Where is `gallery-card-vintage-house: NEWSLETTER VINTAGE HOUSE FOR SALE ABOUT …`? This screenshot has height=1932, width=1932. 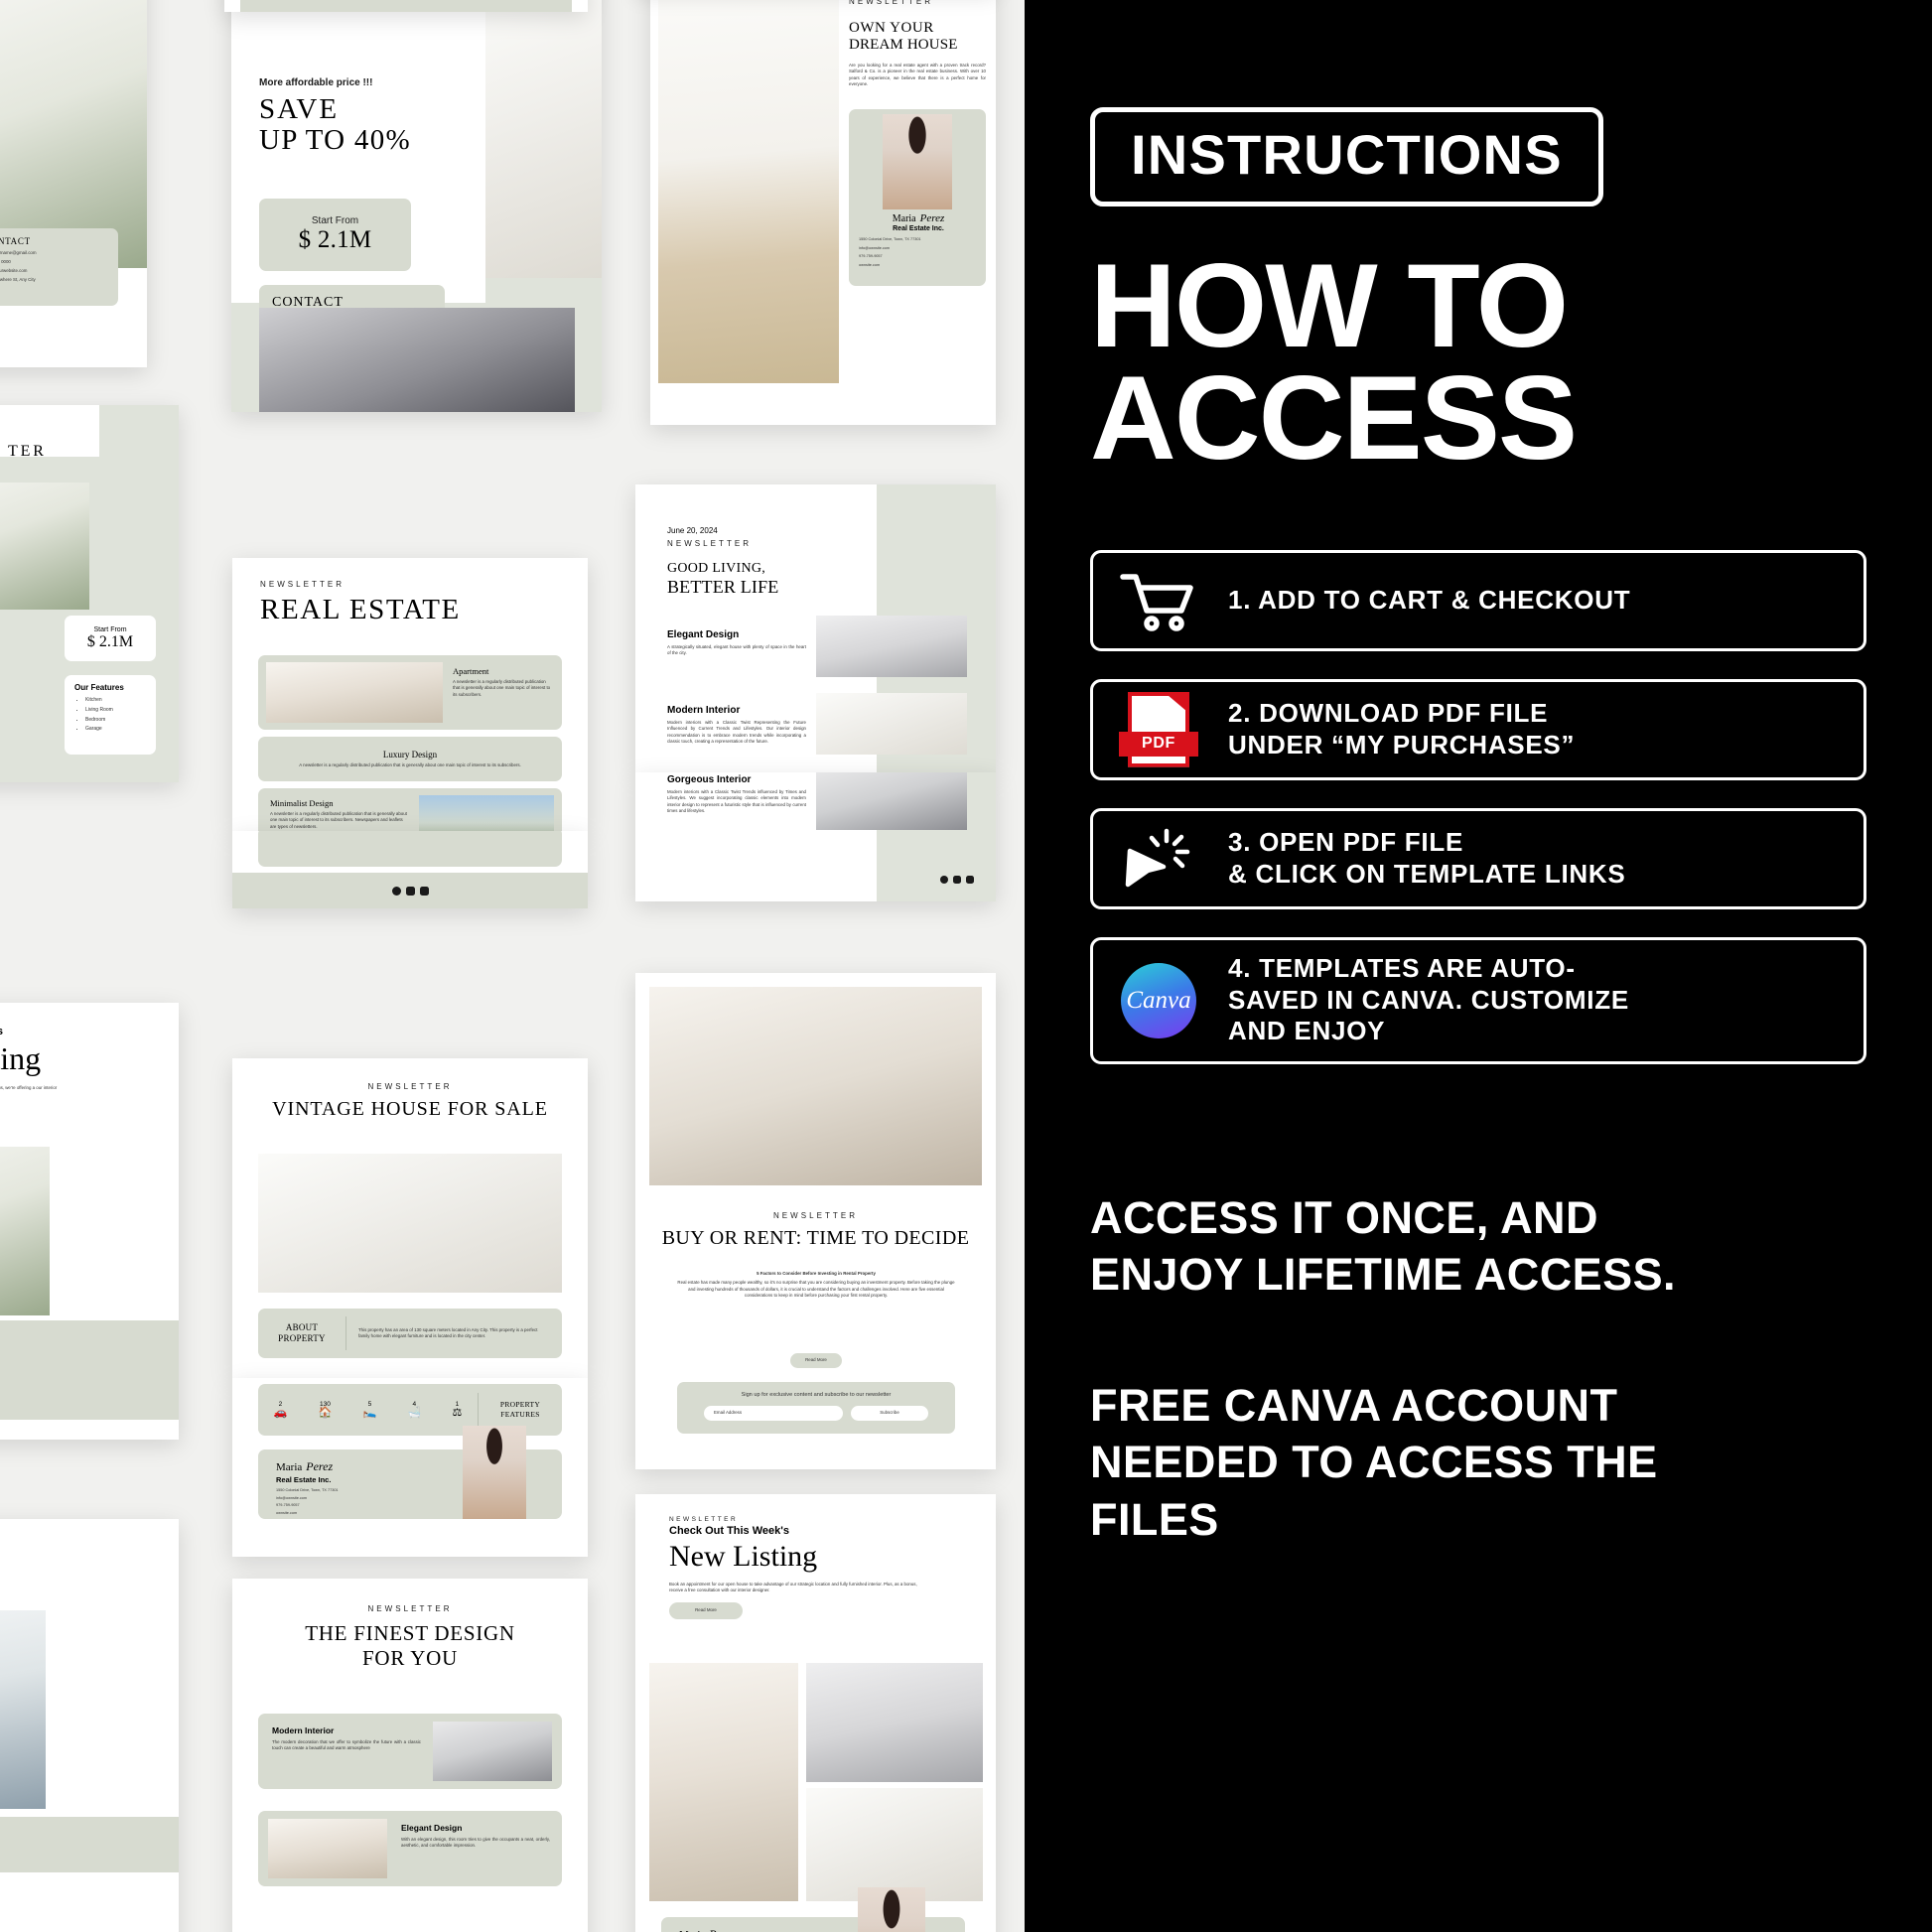 gallery-card-vintage-house: NEWSLETTER VINTAGE HOUSE FOR SALE ABOUT … is located at coordinates (410, 1218).